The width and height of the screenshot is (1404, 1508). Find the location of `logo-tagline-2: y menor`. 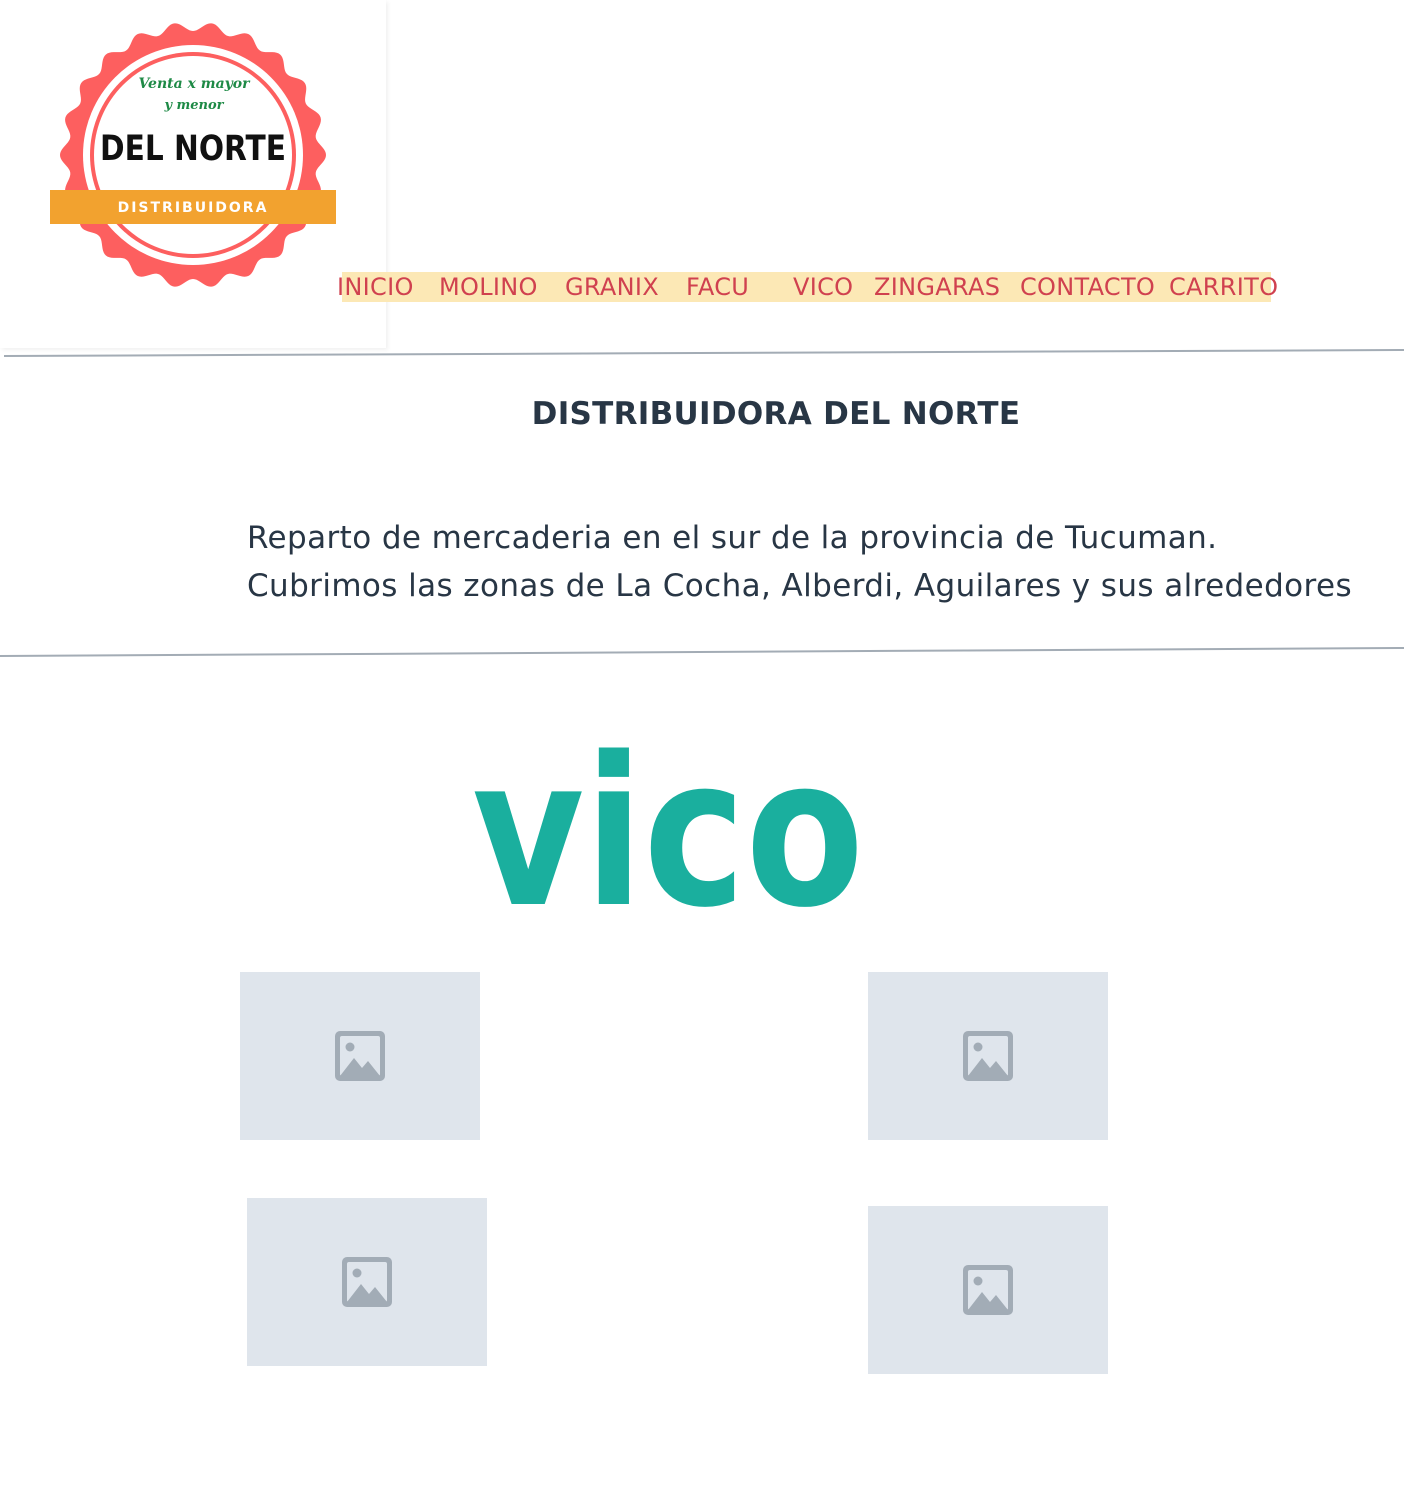

logo-tagline-2: y menor is located at coordinates (193, 105).